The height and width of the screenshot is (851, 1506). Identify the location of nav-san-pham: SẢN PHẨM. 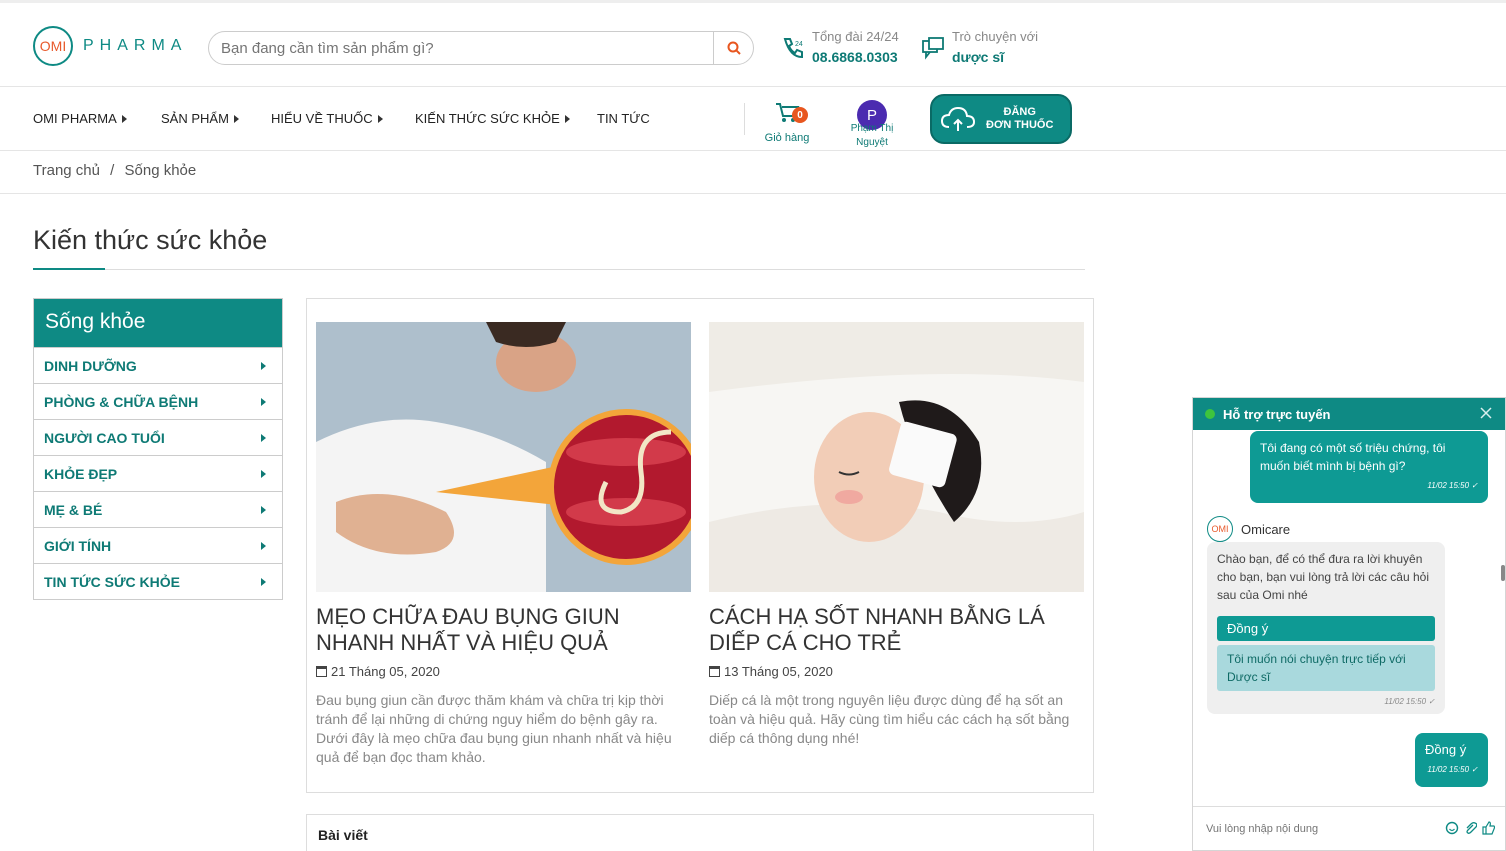
(200, 118).